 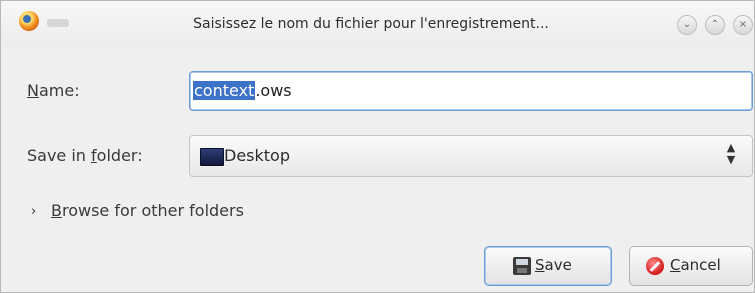 I want to click on save-button: Save, so click(x=548, y=266).